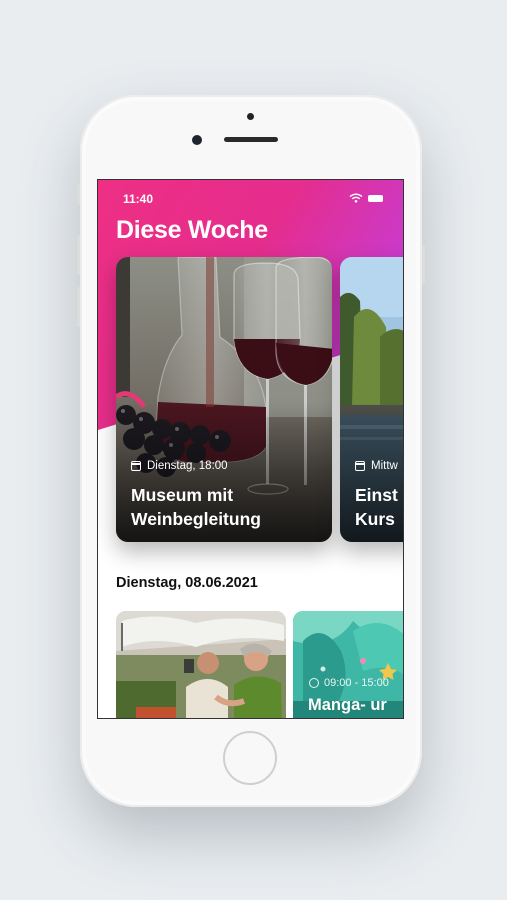 The height and width of the screenshot is (900, 507). Describe the element at coordinates (78, 194) in the screenshot. I see `mute-switch` at that location.